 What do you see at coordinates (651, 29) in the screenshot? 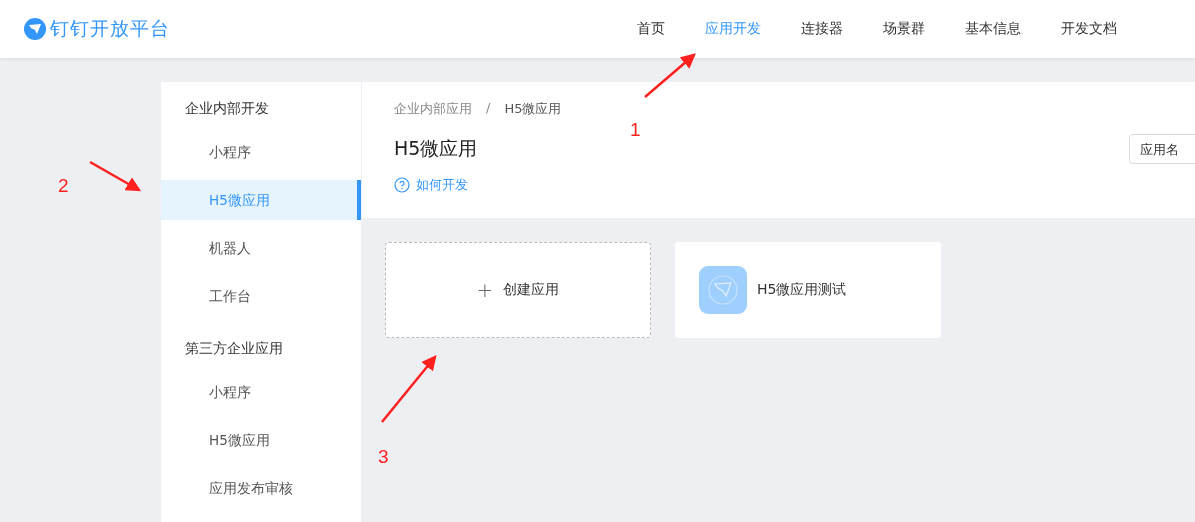
I see `nav-tab: 首页` at bounding box center [651, 29].